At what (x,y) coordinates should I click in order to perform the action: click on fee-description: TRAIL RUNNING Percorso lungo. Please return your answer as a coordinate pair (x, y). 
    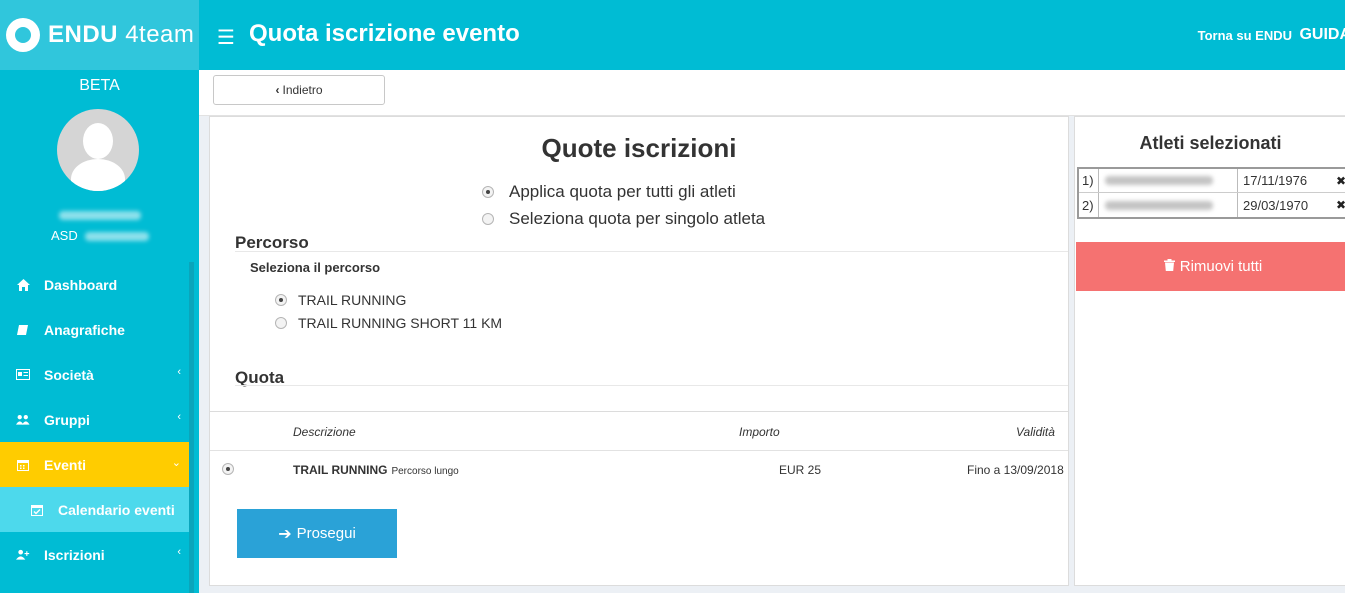
    Looking at the image, I should click on (376, 470).